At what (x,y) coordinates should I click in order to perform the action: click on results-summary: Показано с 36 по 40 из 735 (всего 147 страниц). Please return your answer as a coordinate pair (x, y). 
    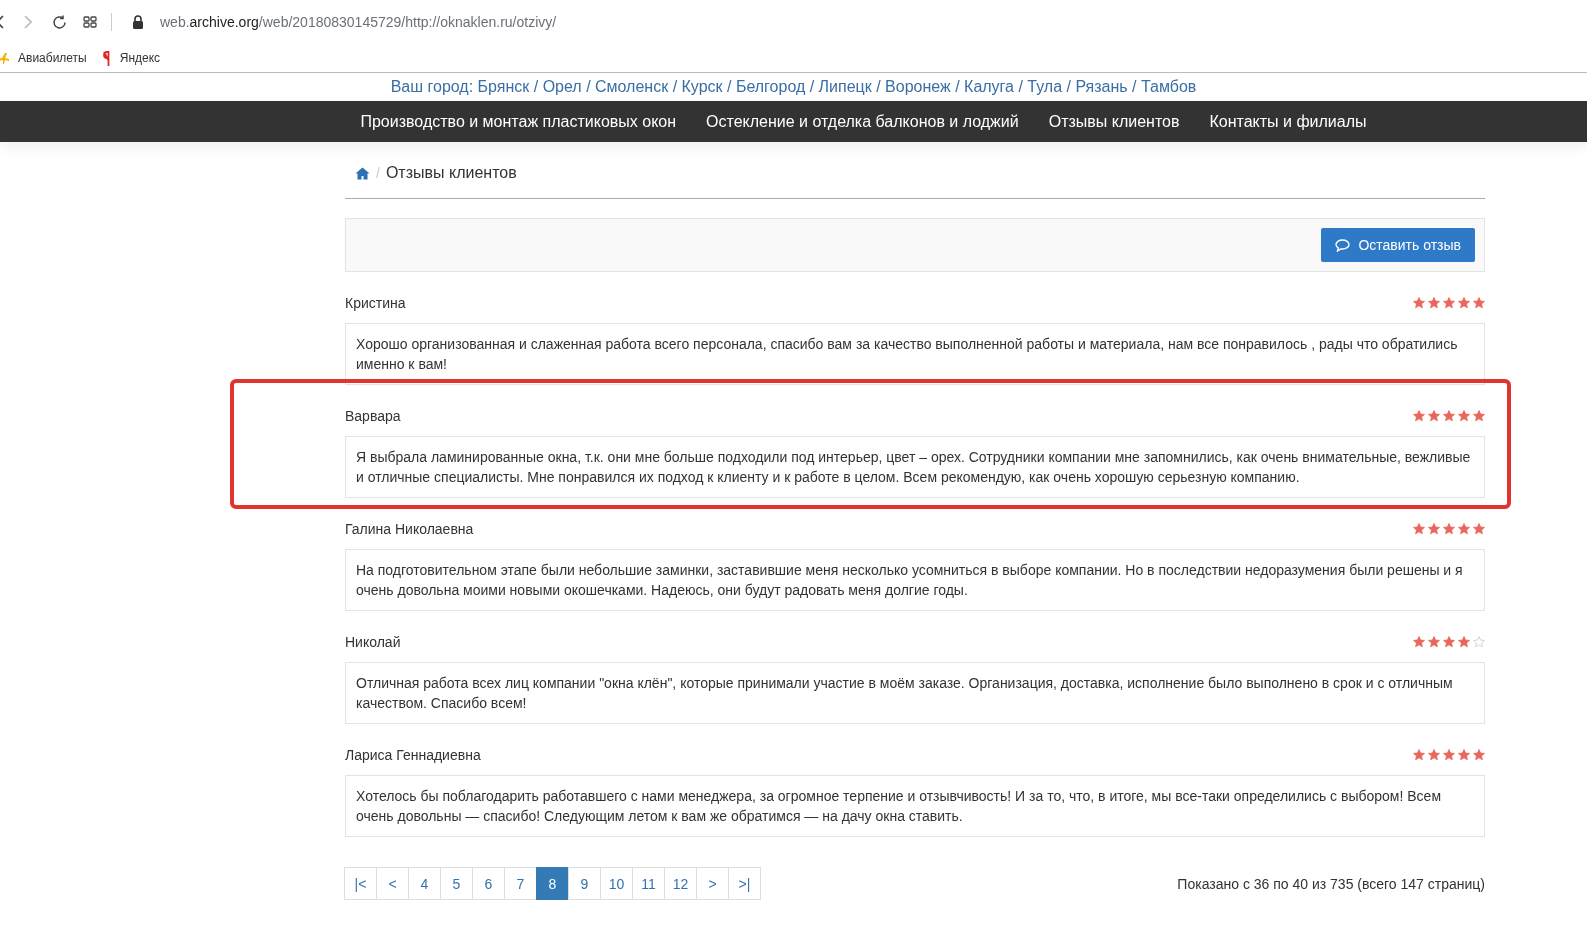
    Looking at the image, I should click on (1331, 883).